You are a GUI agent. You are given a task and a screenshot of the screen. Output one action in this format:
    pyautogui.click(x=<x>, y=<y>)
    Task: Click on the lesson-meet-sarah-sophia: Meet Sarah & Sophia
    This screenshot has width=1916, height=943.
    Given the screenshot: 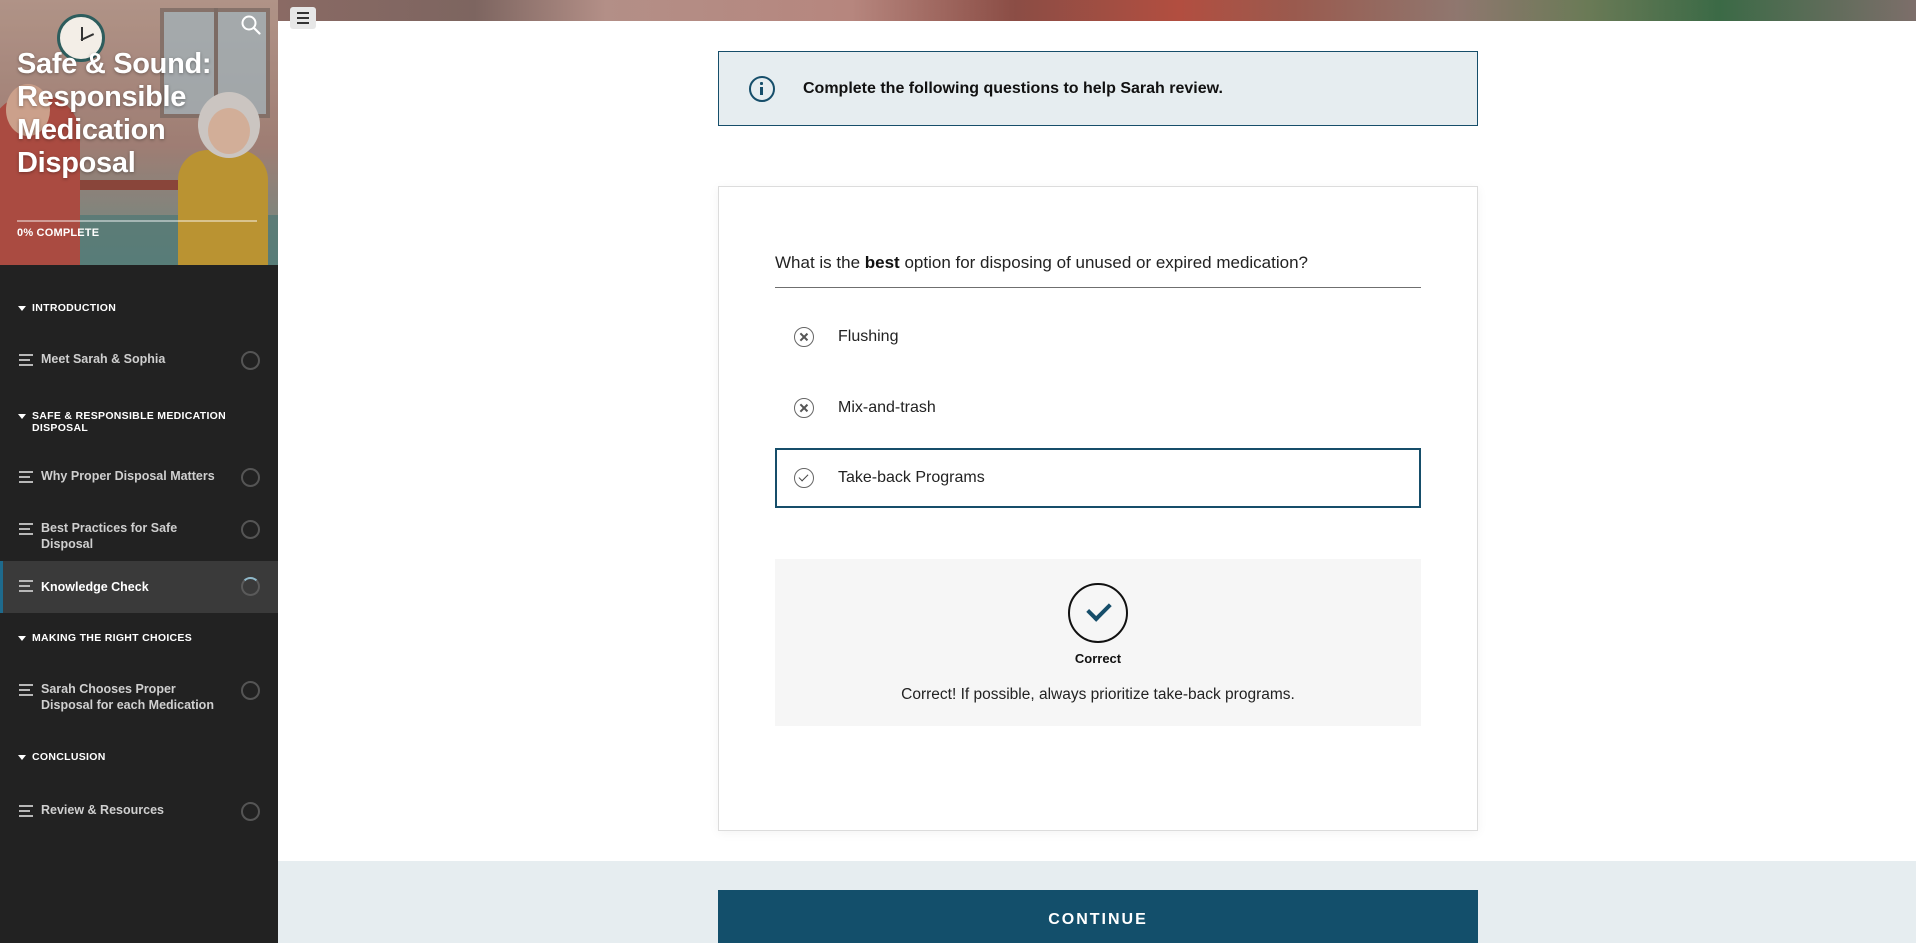 What is the action you would take?
    pyautogui.click(x=139, y=365)
    